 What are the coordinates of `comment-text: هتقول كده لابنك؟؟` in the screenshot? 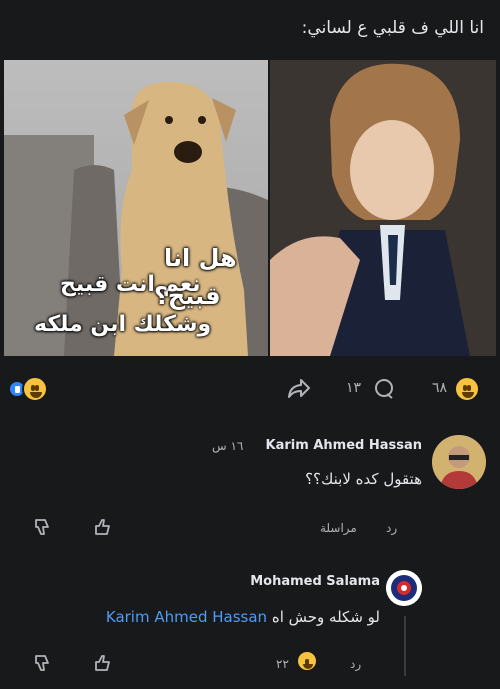 It's located at (363, 479).